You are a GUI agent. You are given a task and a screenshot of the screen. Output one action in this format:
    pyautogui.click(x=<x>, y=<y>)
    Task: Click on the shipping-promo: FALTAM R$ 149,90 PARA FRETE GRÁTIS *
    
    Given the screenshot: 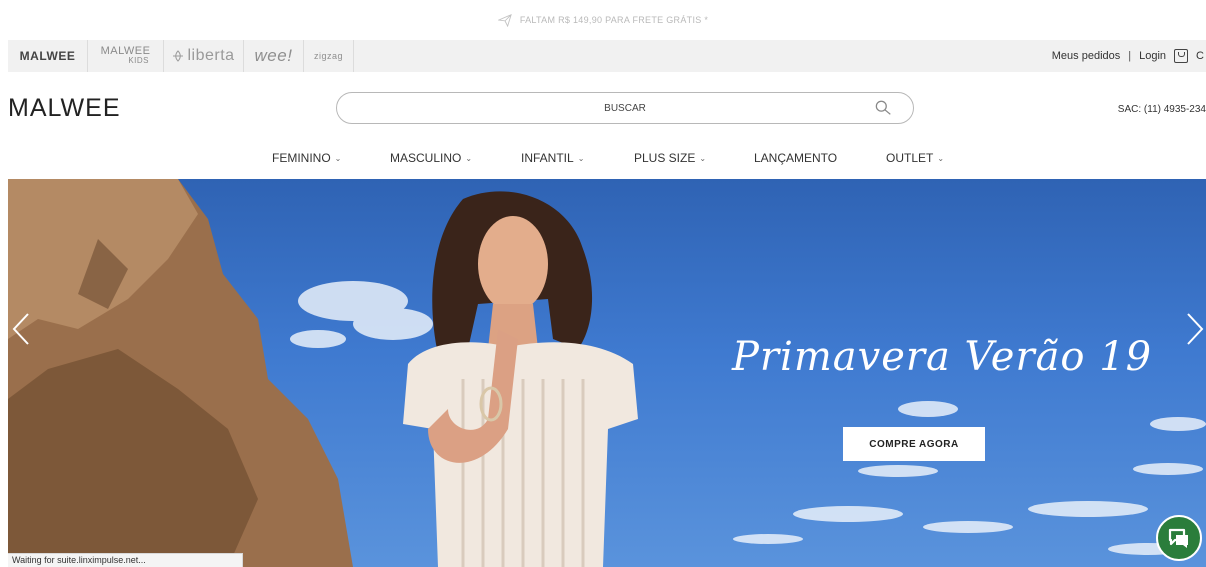 What is the action you would take?
    pyautogui.click(x=603, y=20)
    